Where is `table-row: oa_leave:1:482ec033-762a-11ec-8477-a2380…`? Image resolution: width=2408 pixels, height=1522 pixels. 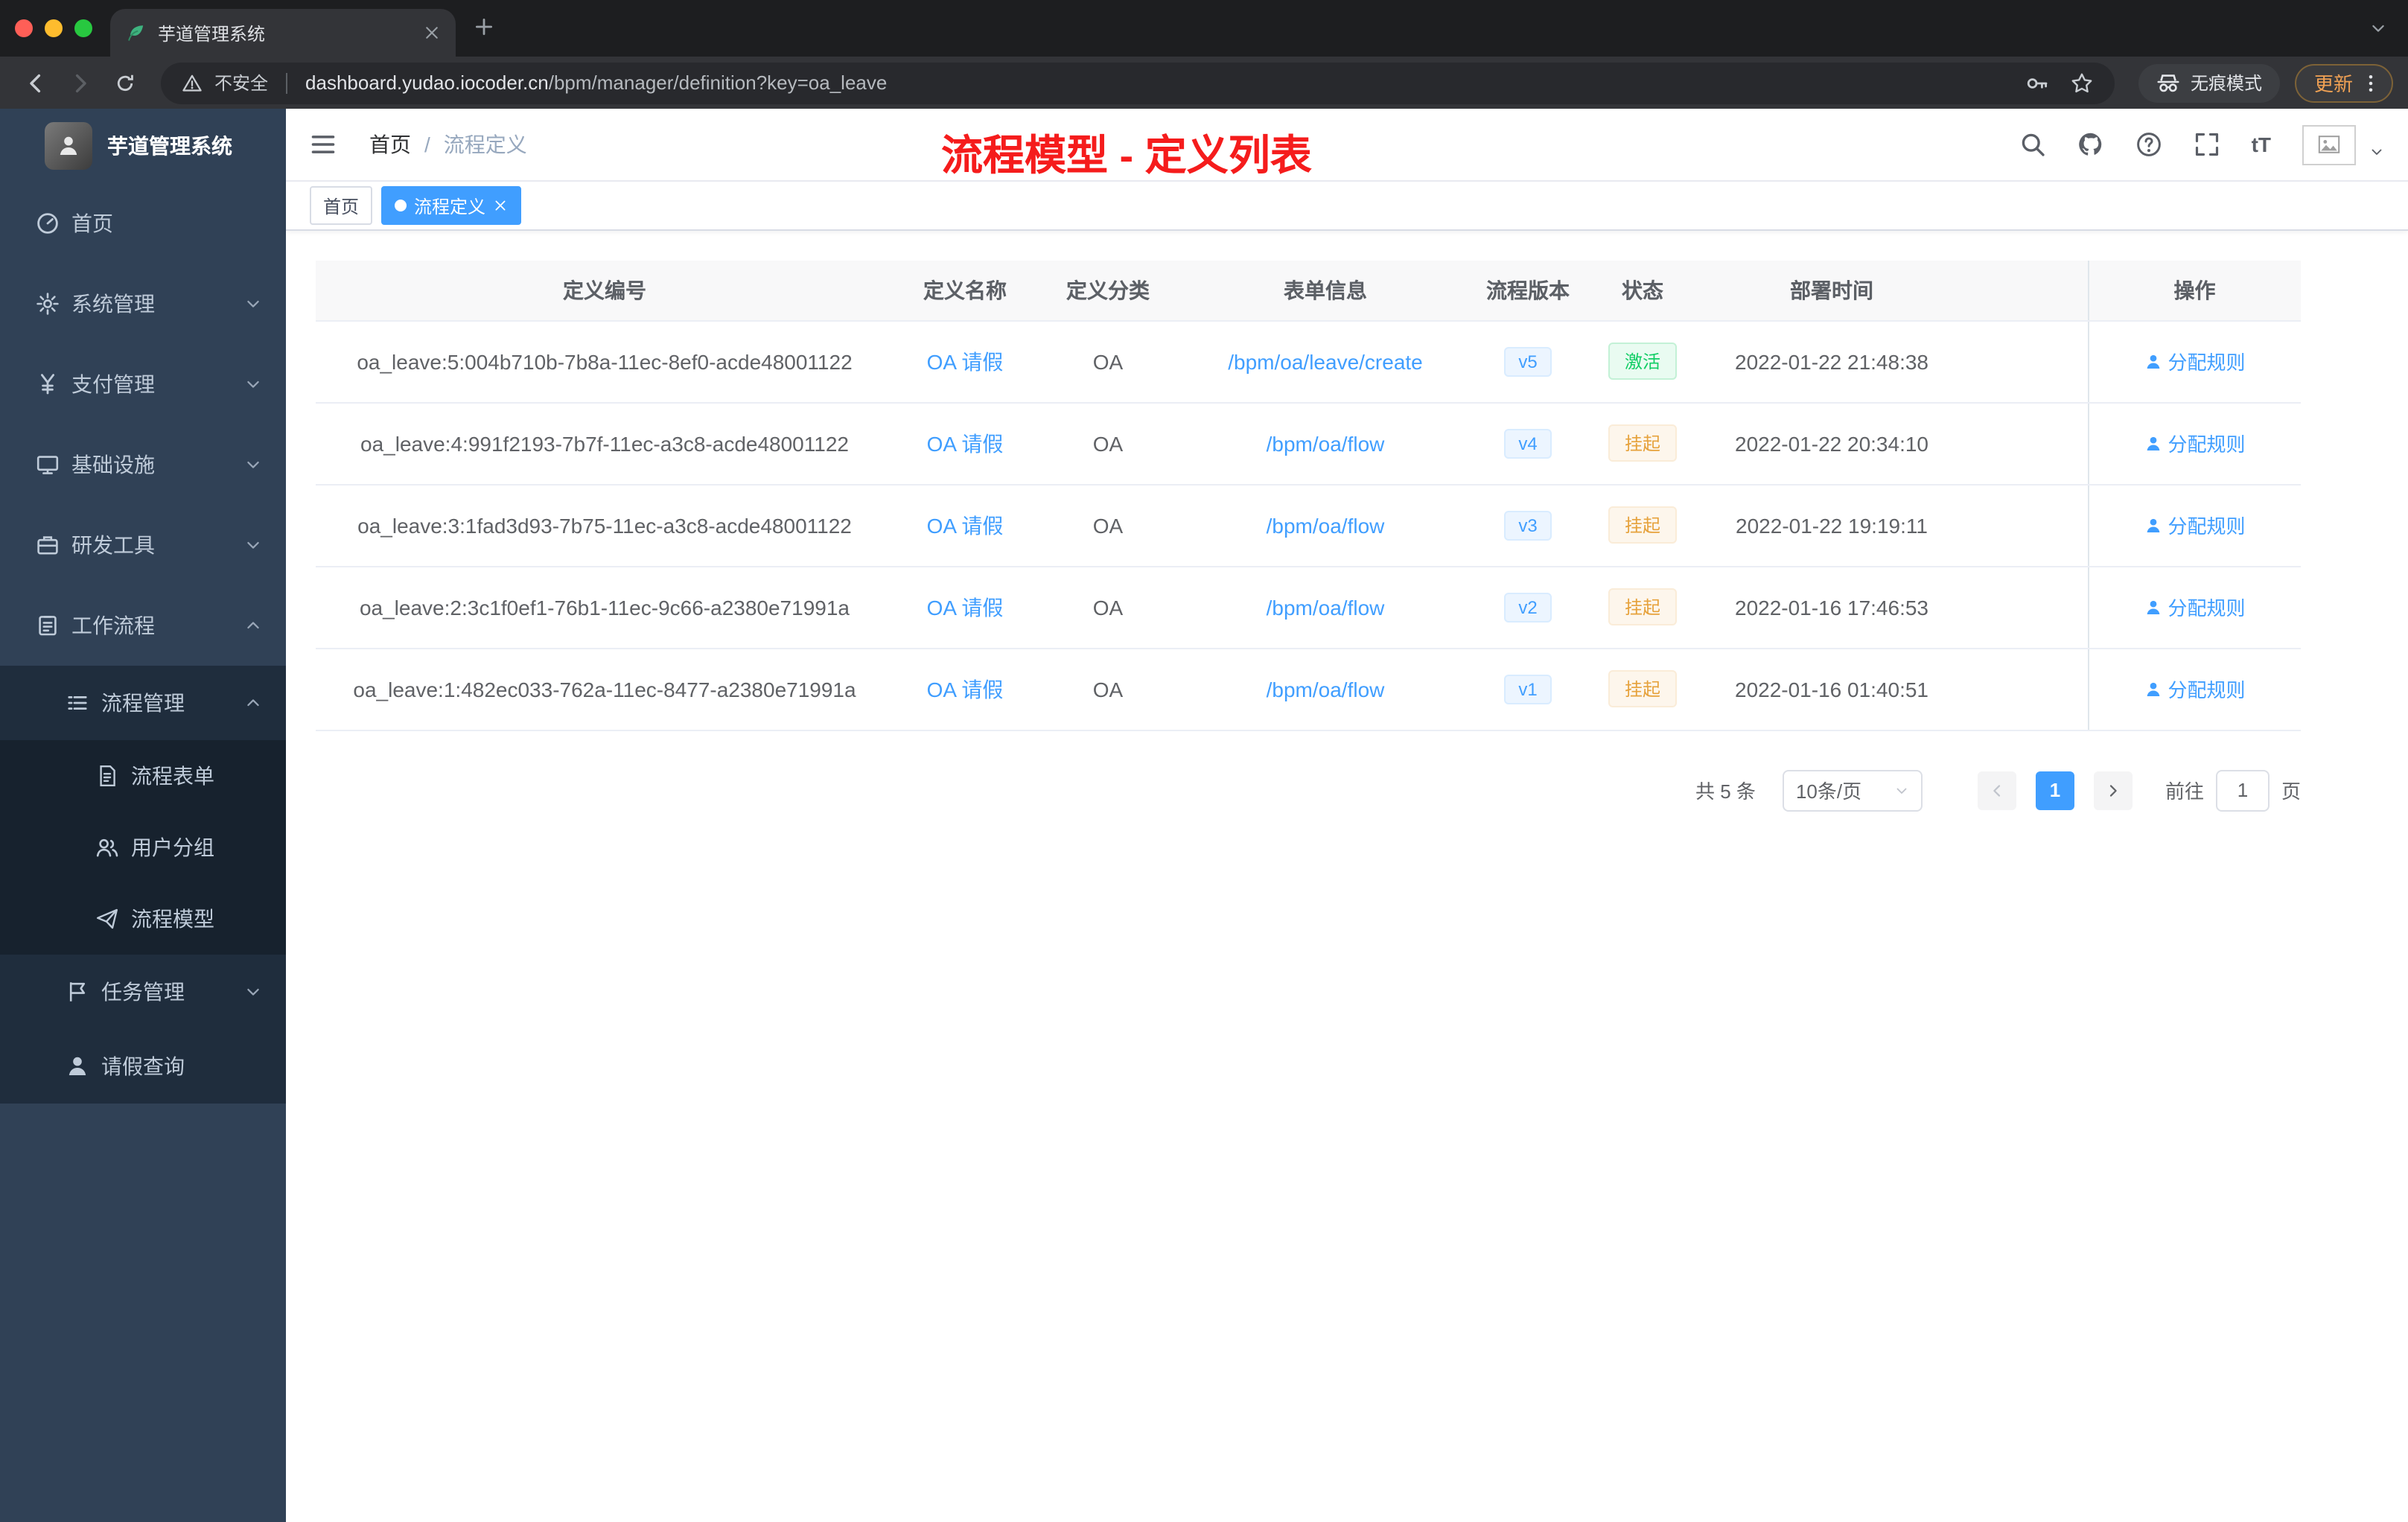 table-row: oa_leave:1:482ec033-762a-11ec-8477-a2380… is located at coordinates (1308, 689).